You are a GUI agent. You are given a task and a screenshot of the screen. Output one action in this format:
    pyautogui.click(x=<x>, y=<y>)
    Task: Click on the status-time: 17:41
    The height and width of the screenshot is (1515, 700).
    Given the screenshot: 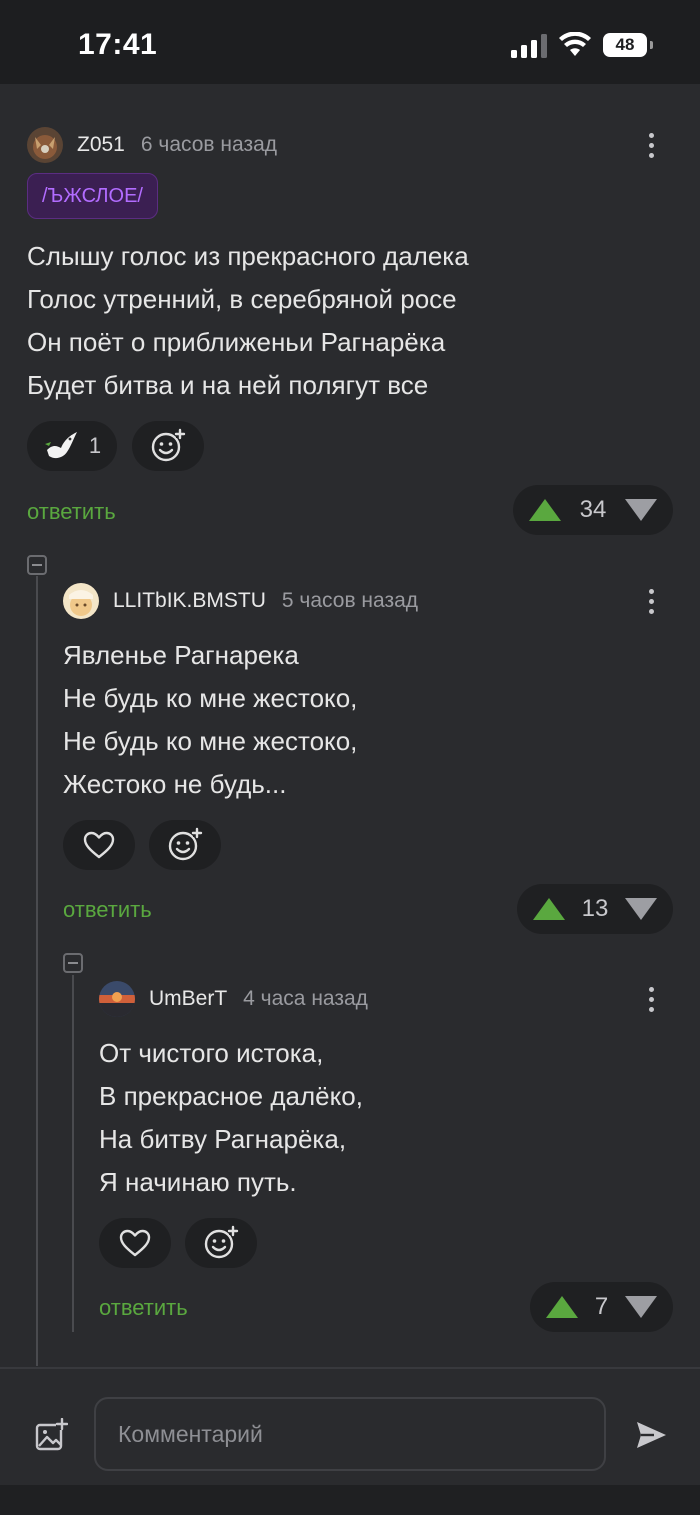 What is the action you would take?
    pyautogui.click(x=118, y=44)
    